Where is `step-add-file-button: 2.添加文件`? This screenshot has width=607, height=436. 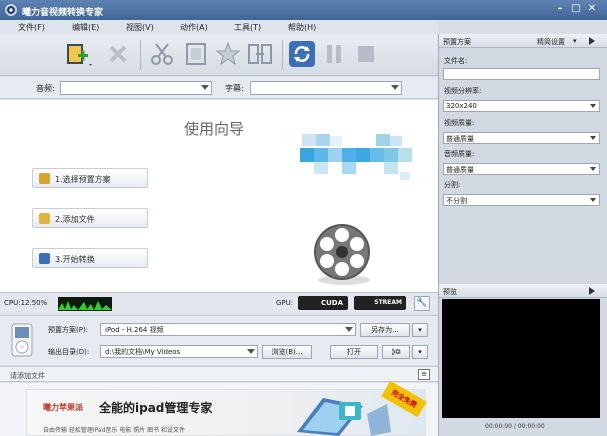
step-add-file-button: 2.添加文件 is located at coordinates (90, 218).